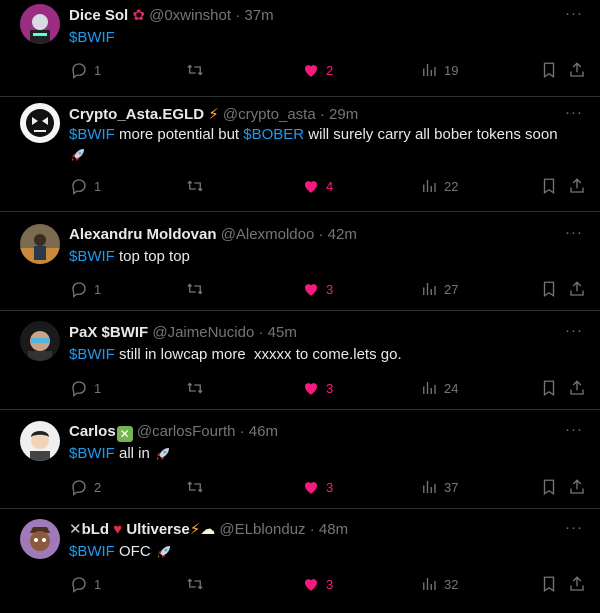  I want to click on like-count: 4, so click(330, 186).